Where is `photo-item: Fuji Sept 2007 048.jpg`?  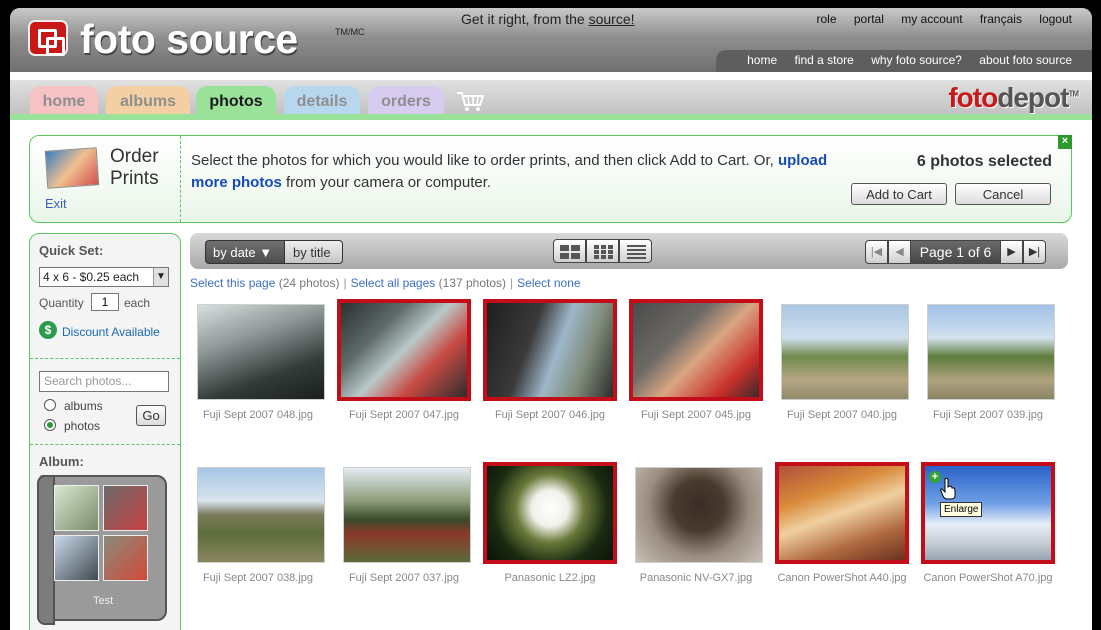
photo-item: Fuji Sept 2007 048.jpg is located at coordinates (258, 359).